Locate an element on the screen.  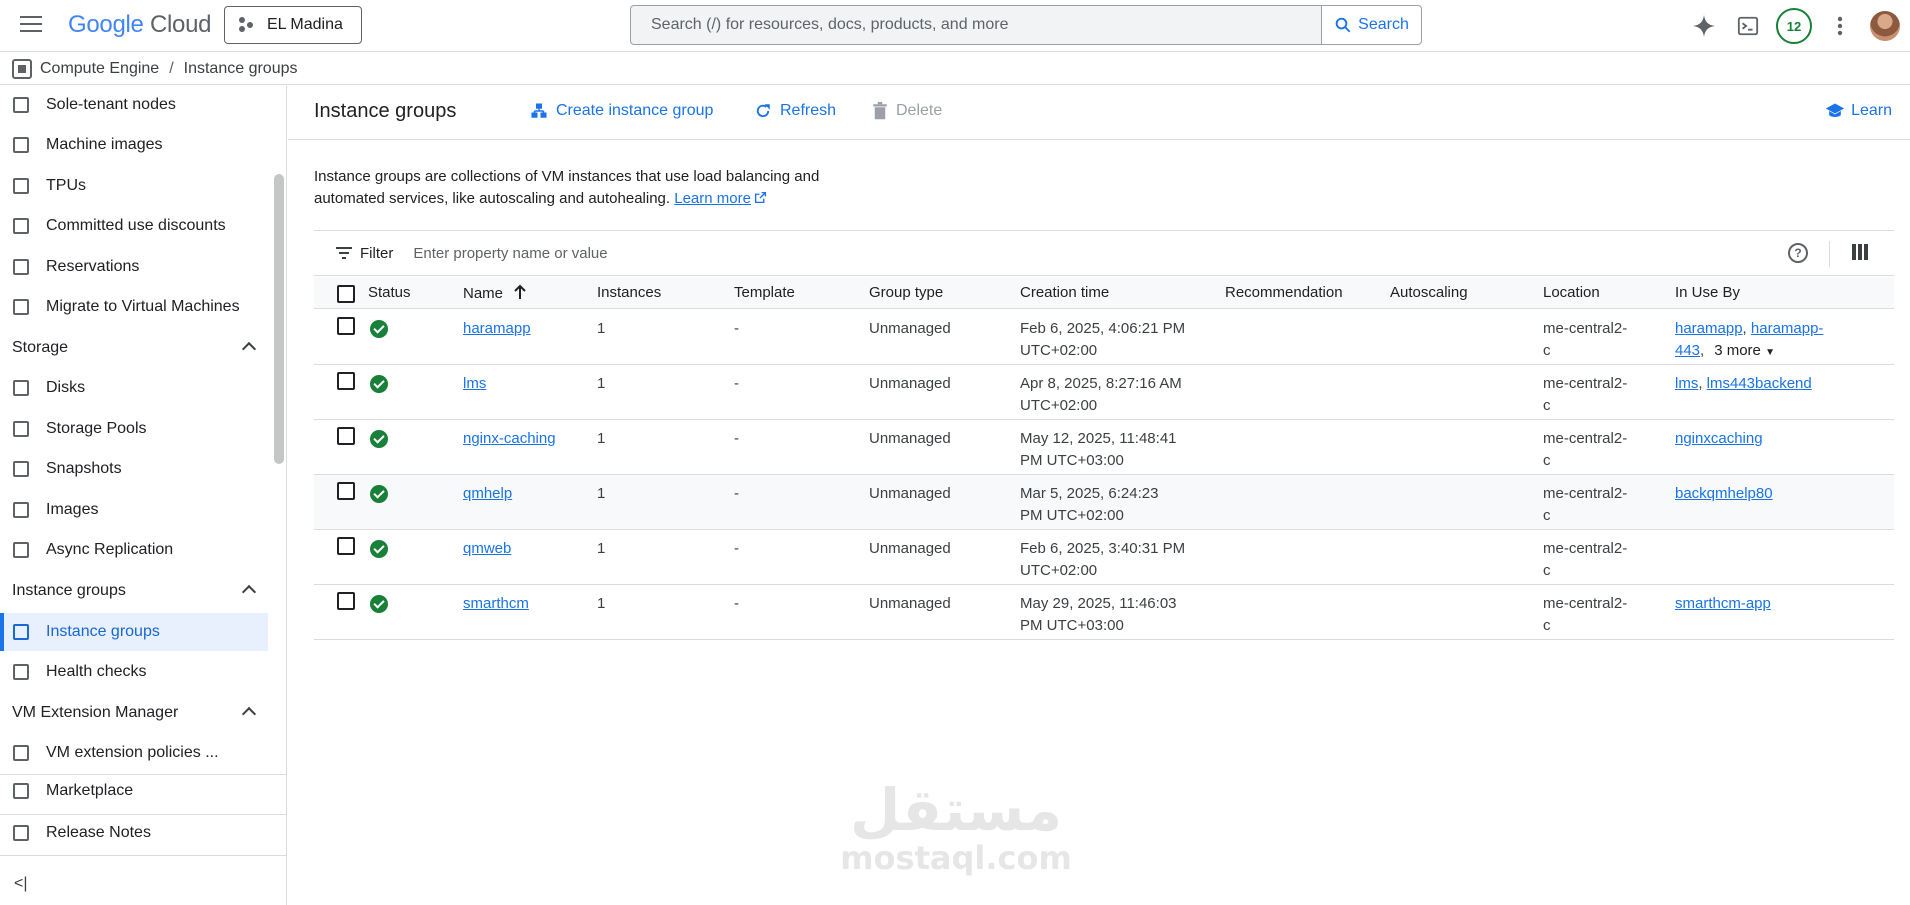
sidebar-item-label: Marketplace is located at coordinates (90, 790).